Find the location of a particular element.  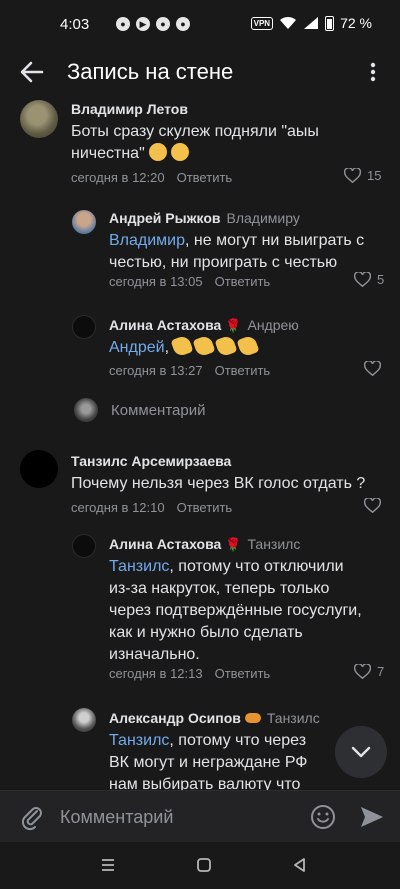

comment-author: Владимир Летов is located at coordinates (129, 109).